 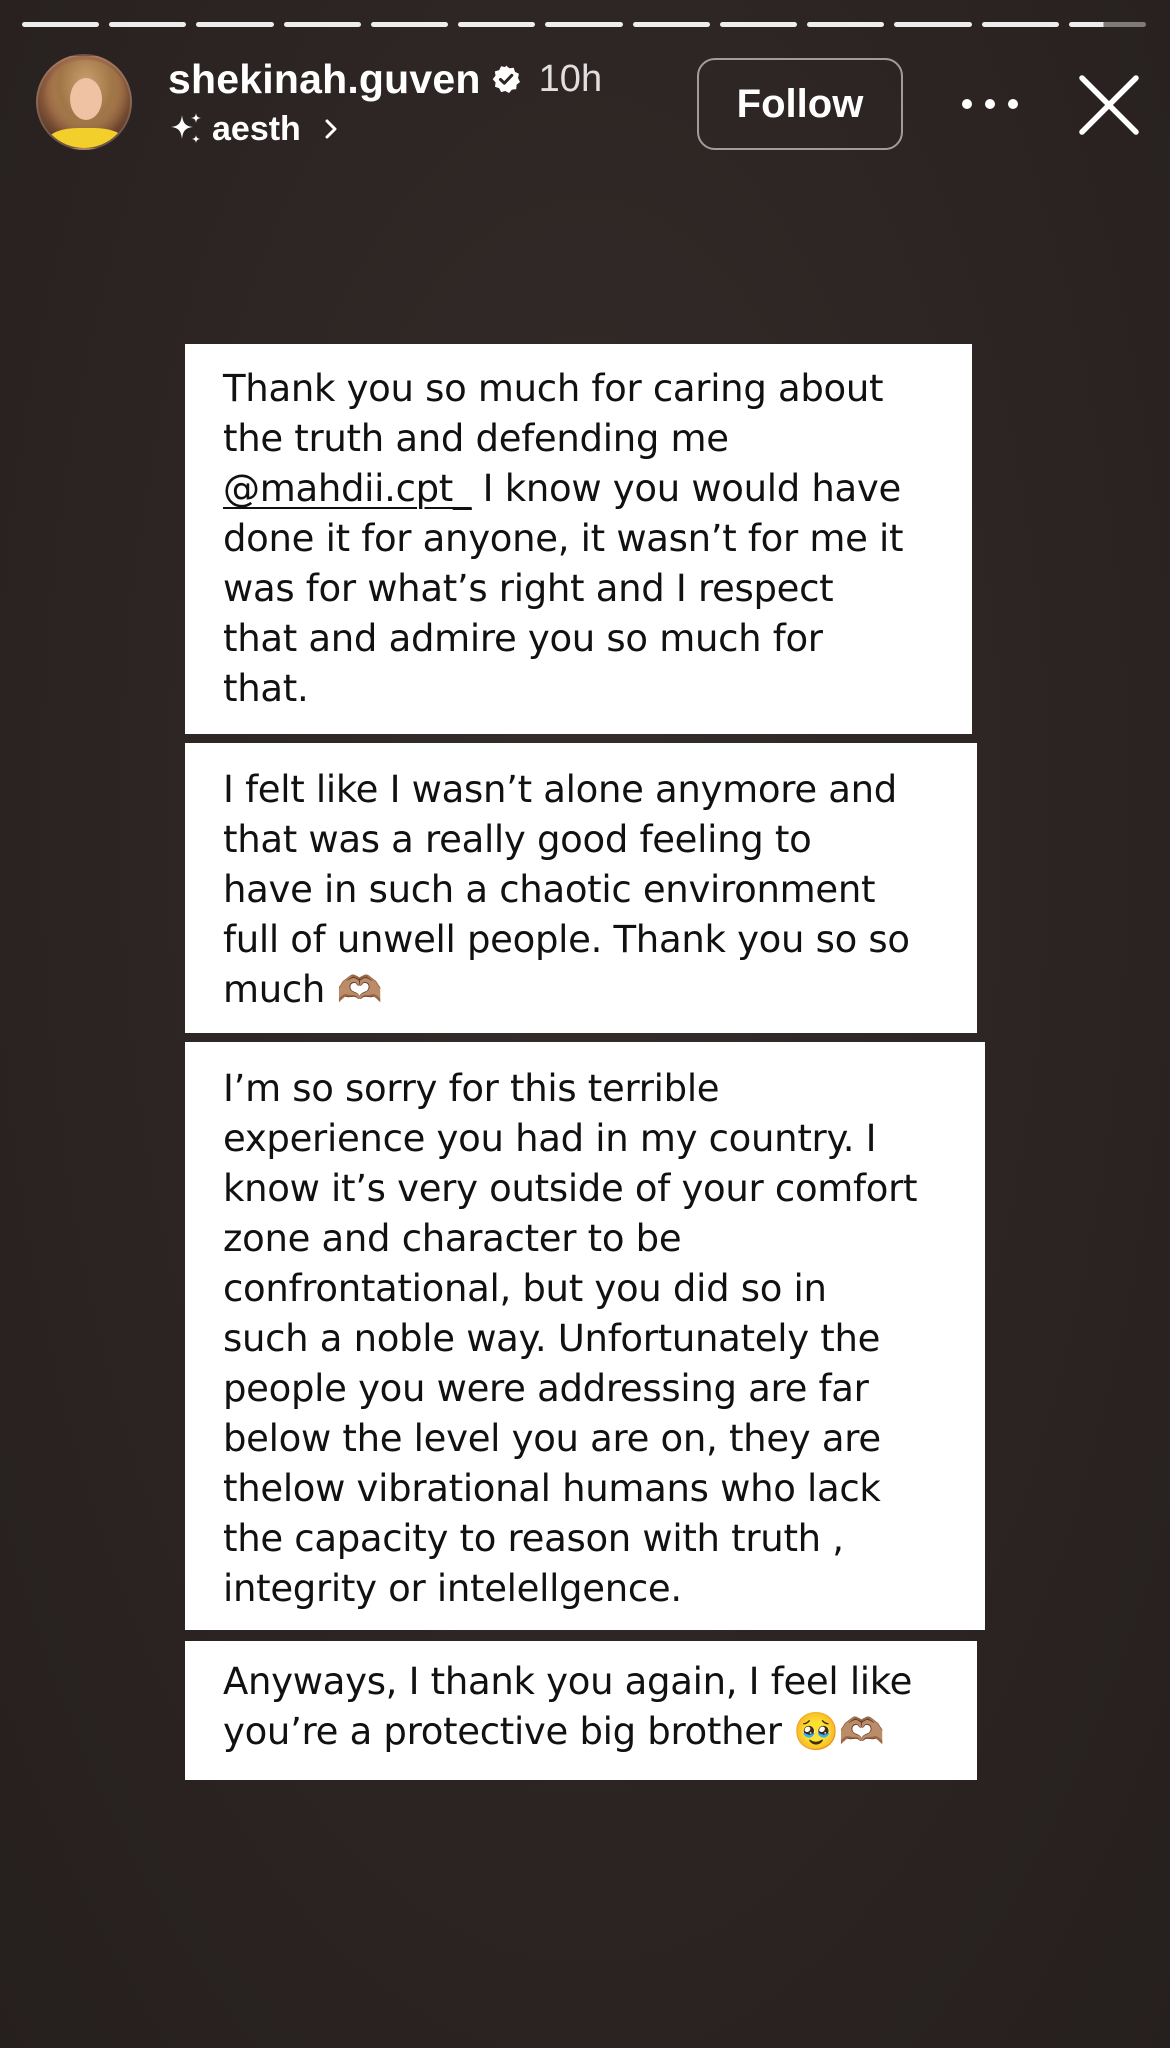 I want to click on mention-link: @mahdii.cpt_, so click(x=347, y=488).